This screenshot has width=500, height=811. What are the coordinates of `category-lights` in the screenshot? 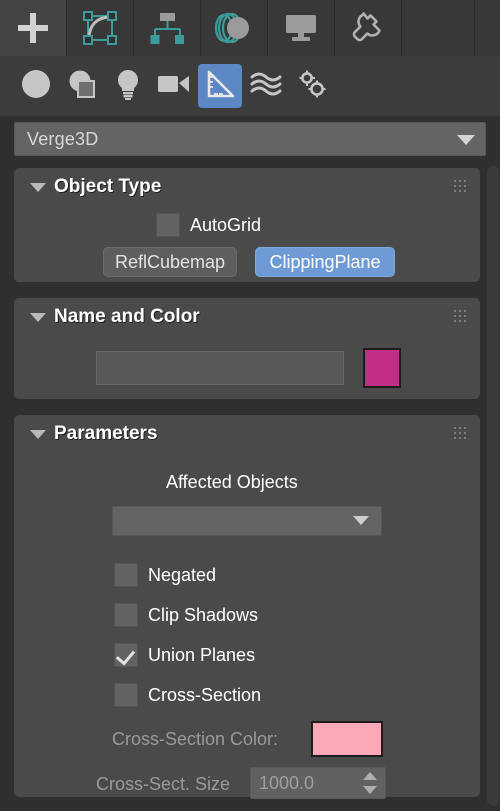 It's located at (128, 86).